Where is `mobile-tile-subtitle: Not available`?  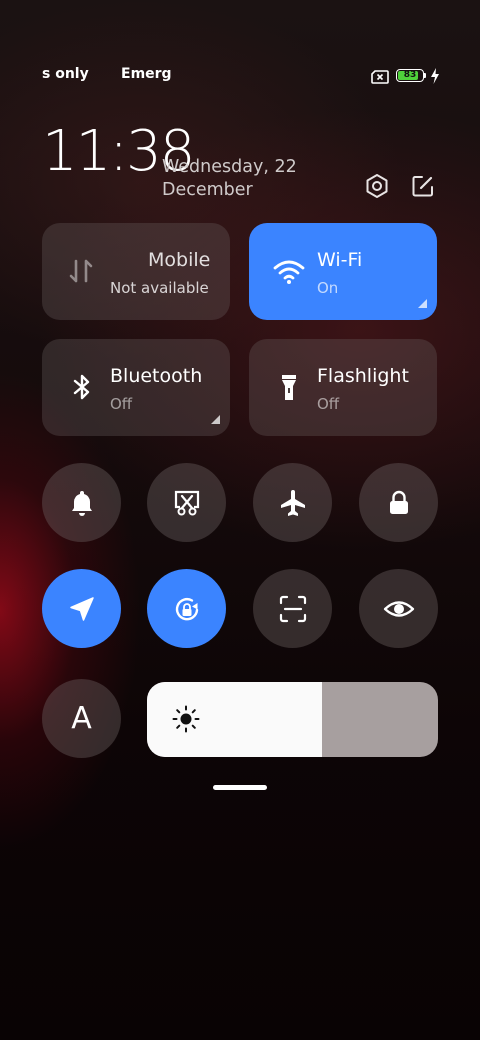 mobile-tile-subtitle: Not available is located at coordinates (159, 288).